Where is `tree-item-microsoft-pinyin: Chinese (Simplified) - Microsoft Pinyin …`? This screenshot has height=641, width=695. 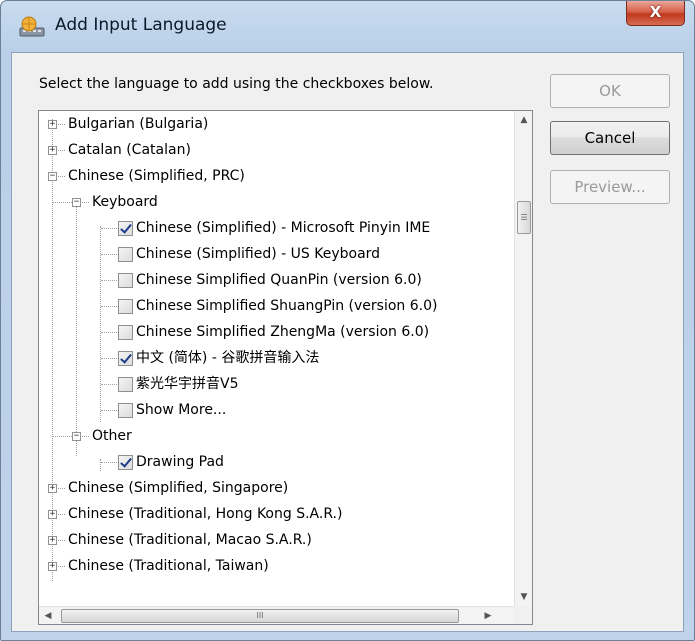 tree-item-microsoft-pinyin: Chinese (Simplified) - Microsoft Pinyin … is located at coordinates (276, 228).